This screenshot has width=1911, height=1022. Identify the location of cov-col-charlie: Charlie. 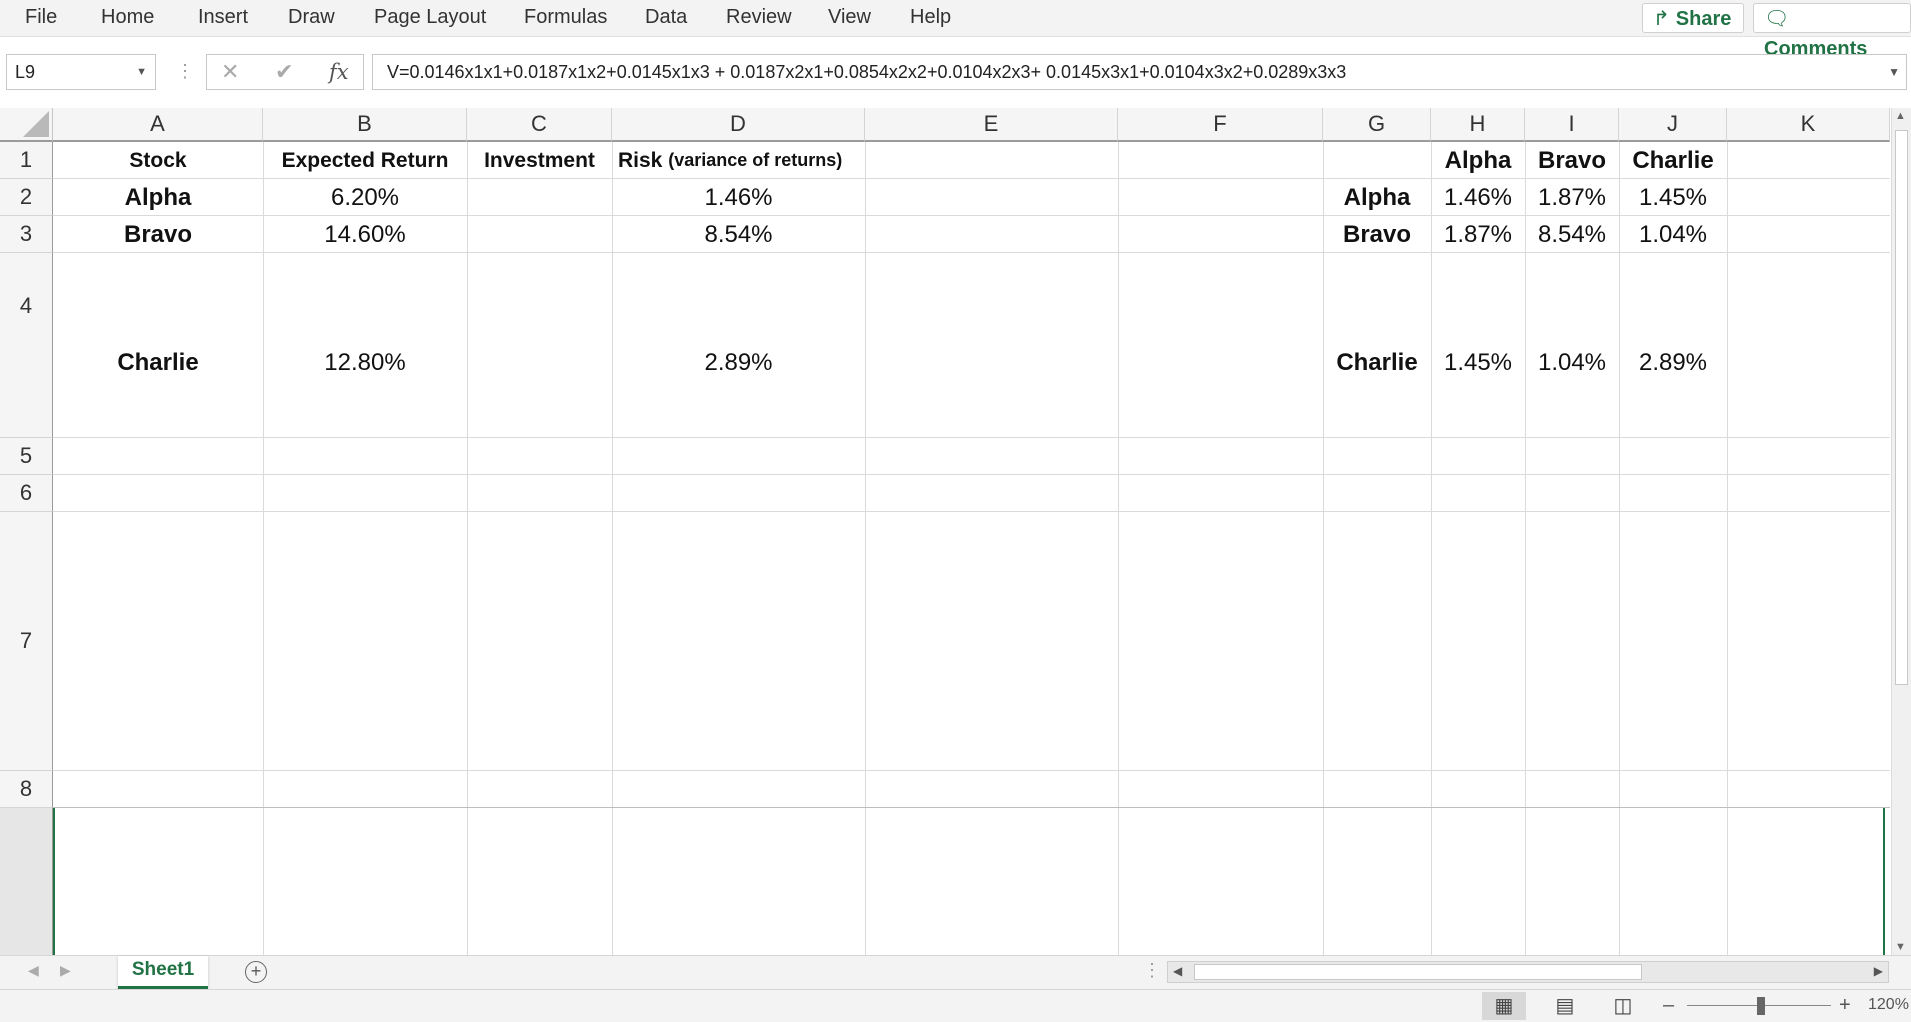
(1673, 160).